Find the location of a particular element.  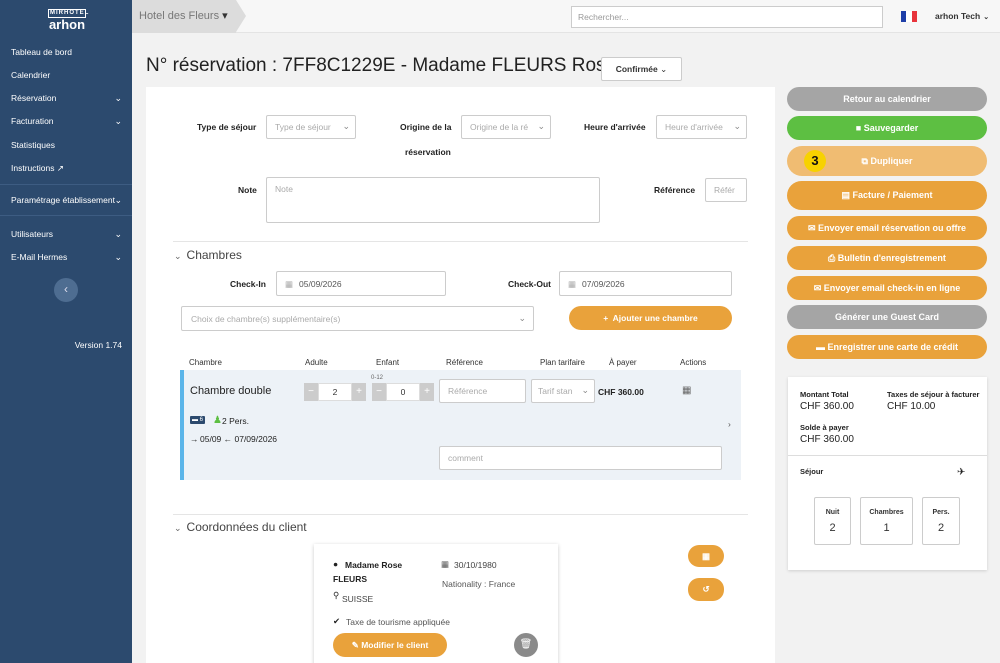

checkout-date-input: ▦ 07/09/2026 is located at coordinates (645, 283).